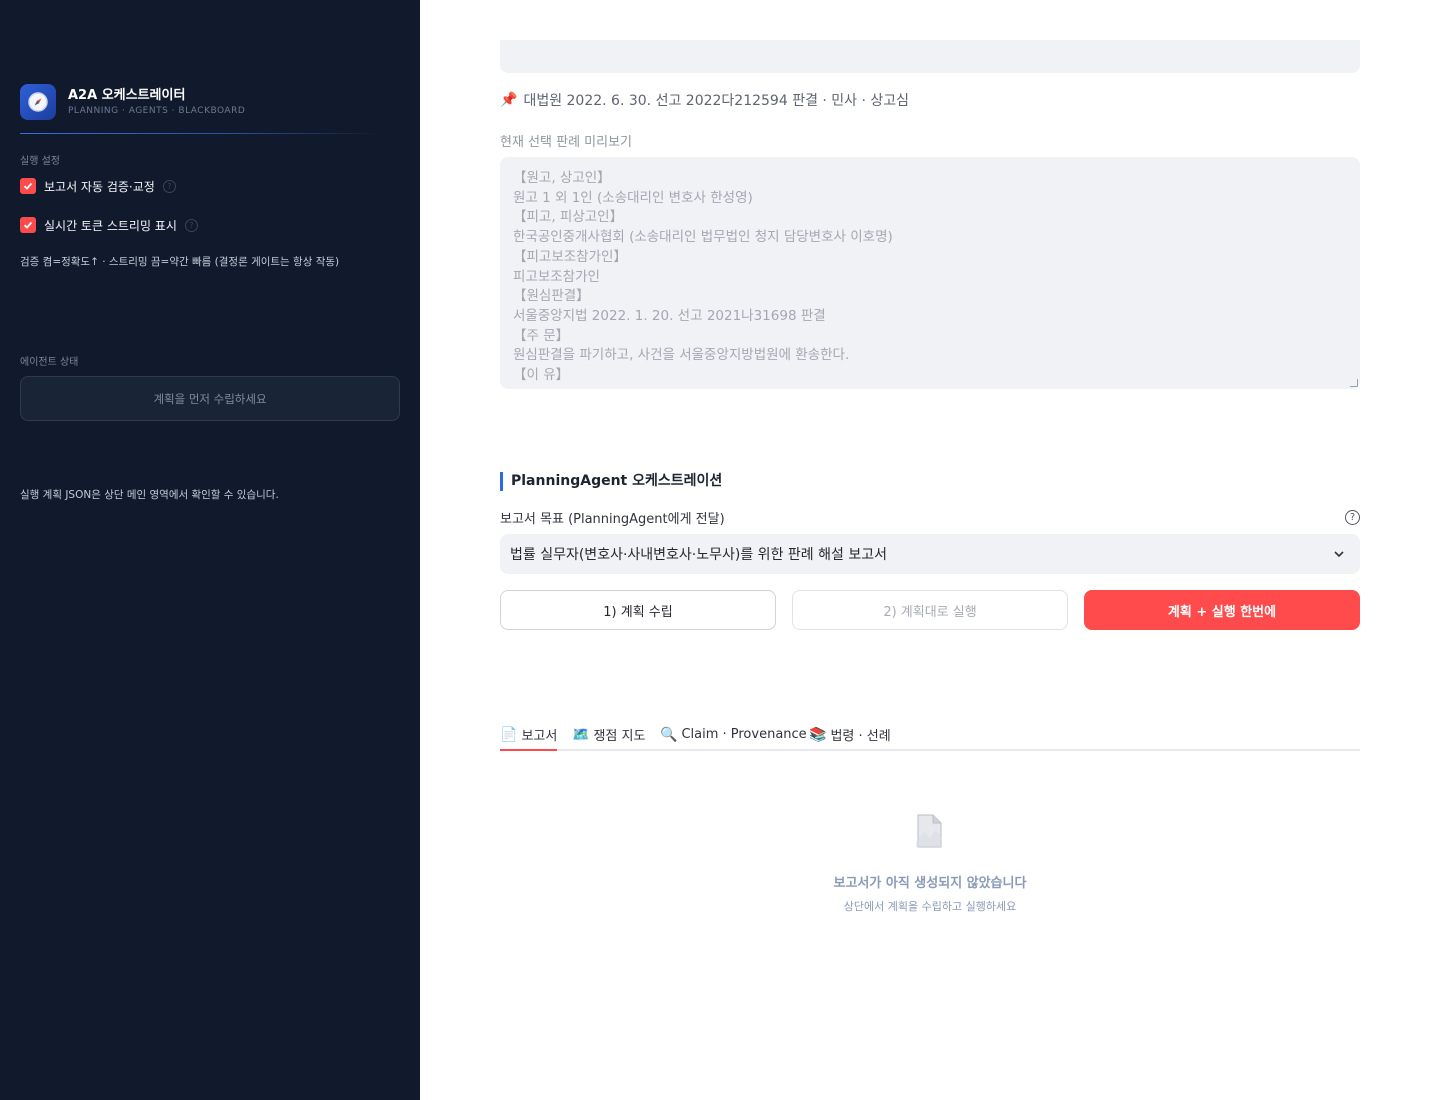 This screenshot has width=1440, height=1100. I want to click on stream-checkbox-label: 실시간 토큰 스트리밍 표시, so click(110, 225).